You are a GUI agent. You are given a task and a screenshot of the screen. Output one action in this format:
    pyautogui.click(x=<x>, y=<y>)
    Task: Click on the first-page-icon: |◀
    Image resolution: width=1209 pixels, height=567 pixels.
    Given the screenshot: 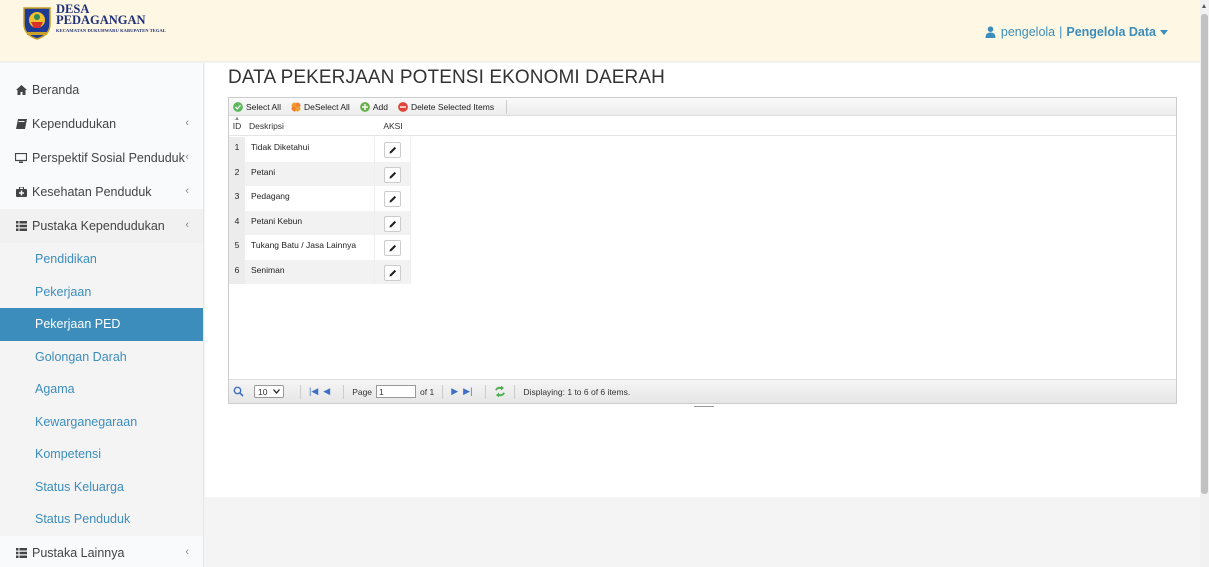 What is the action you would take?
    pyautogui.click(x=313, y=391)
    